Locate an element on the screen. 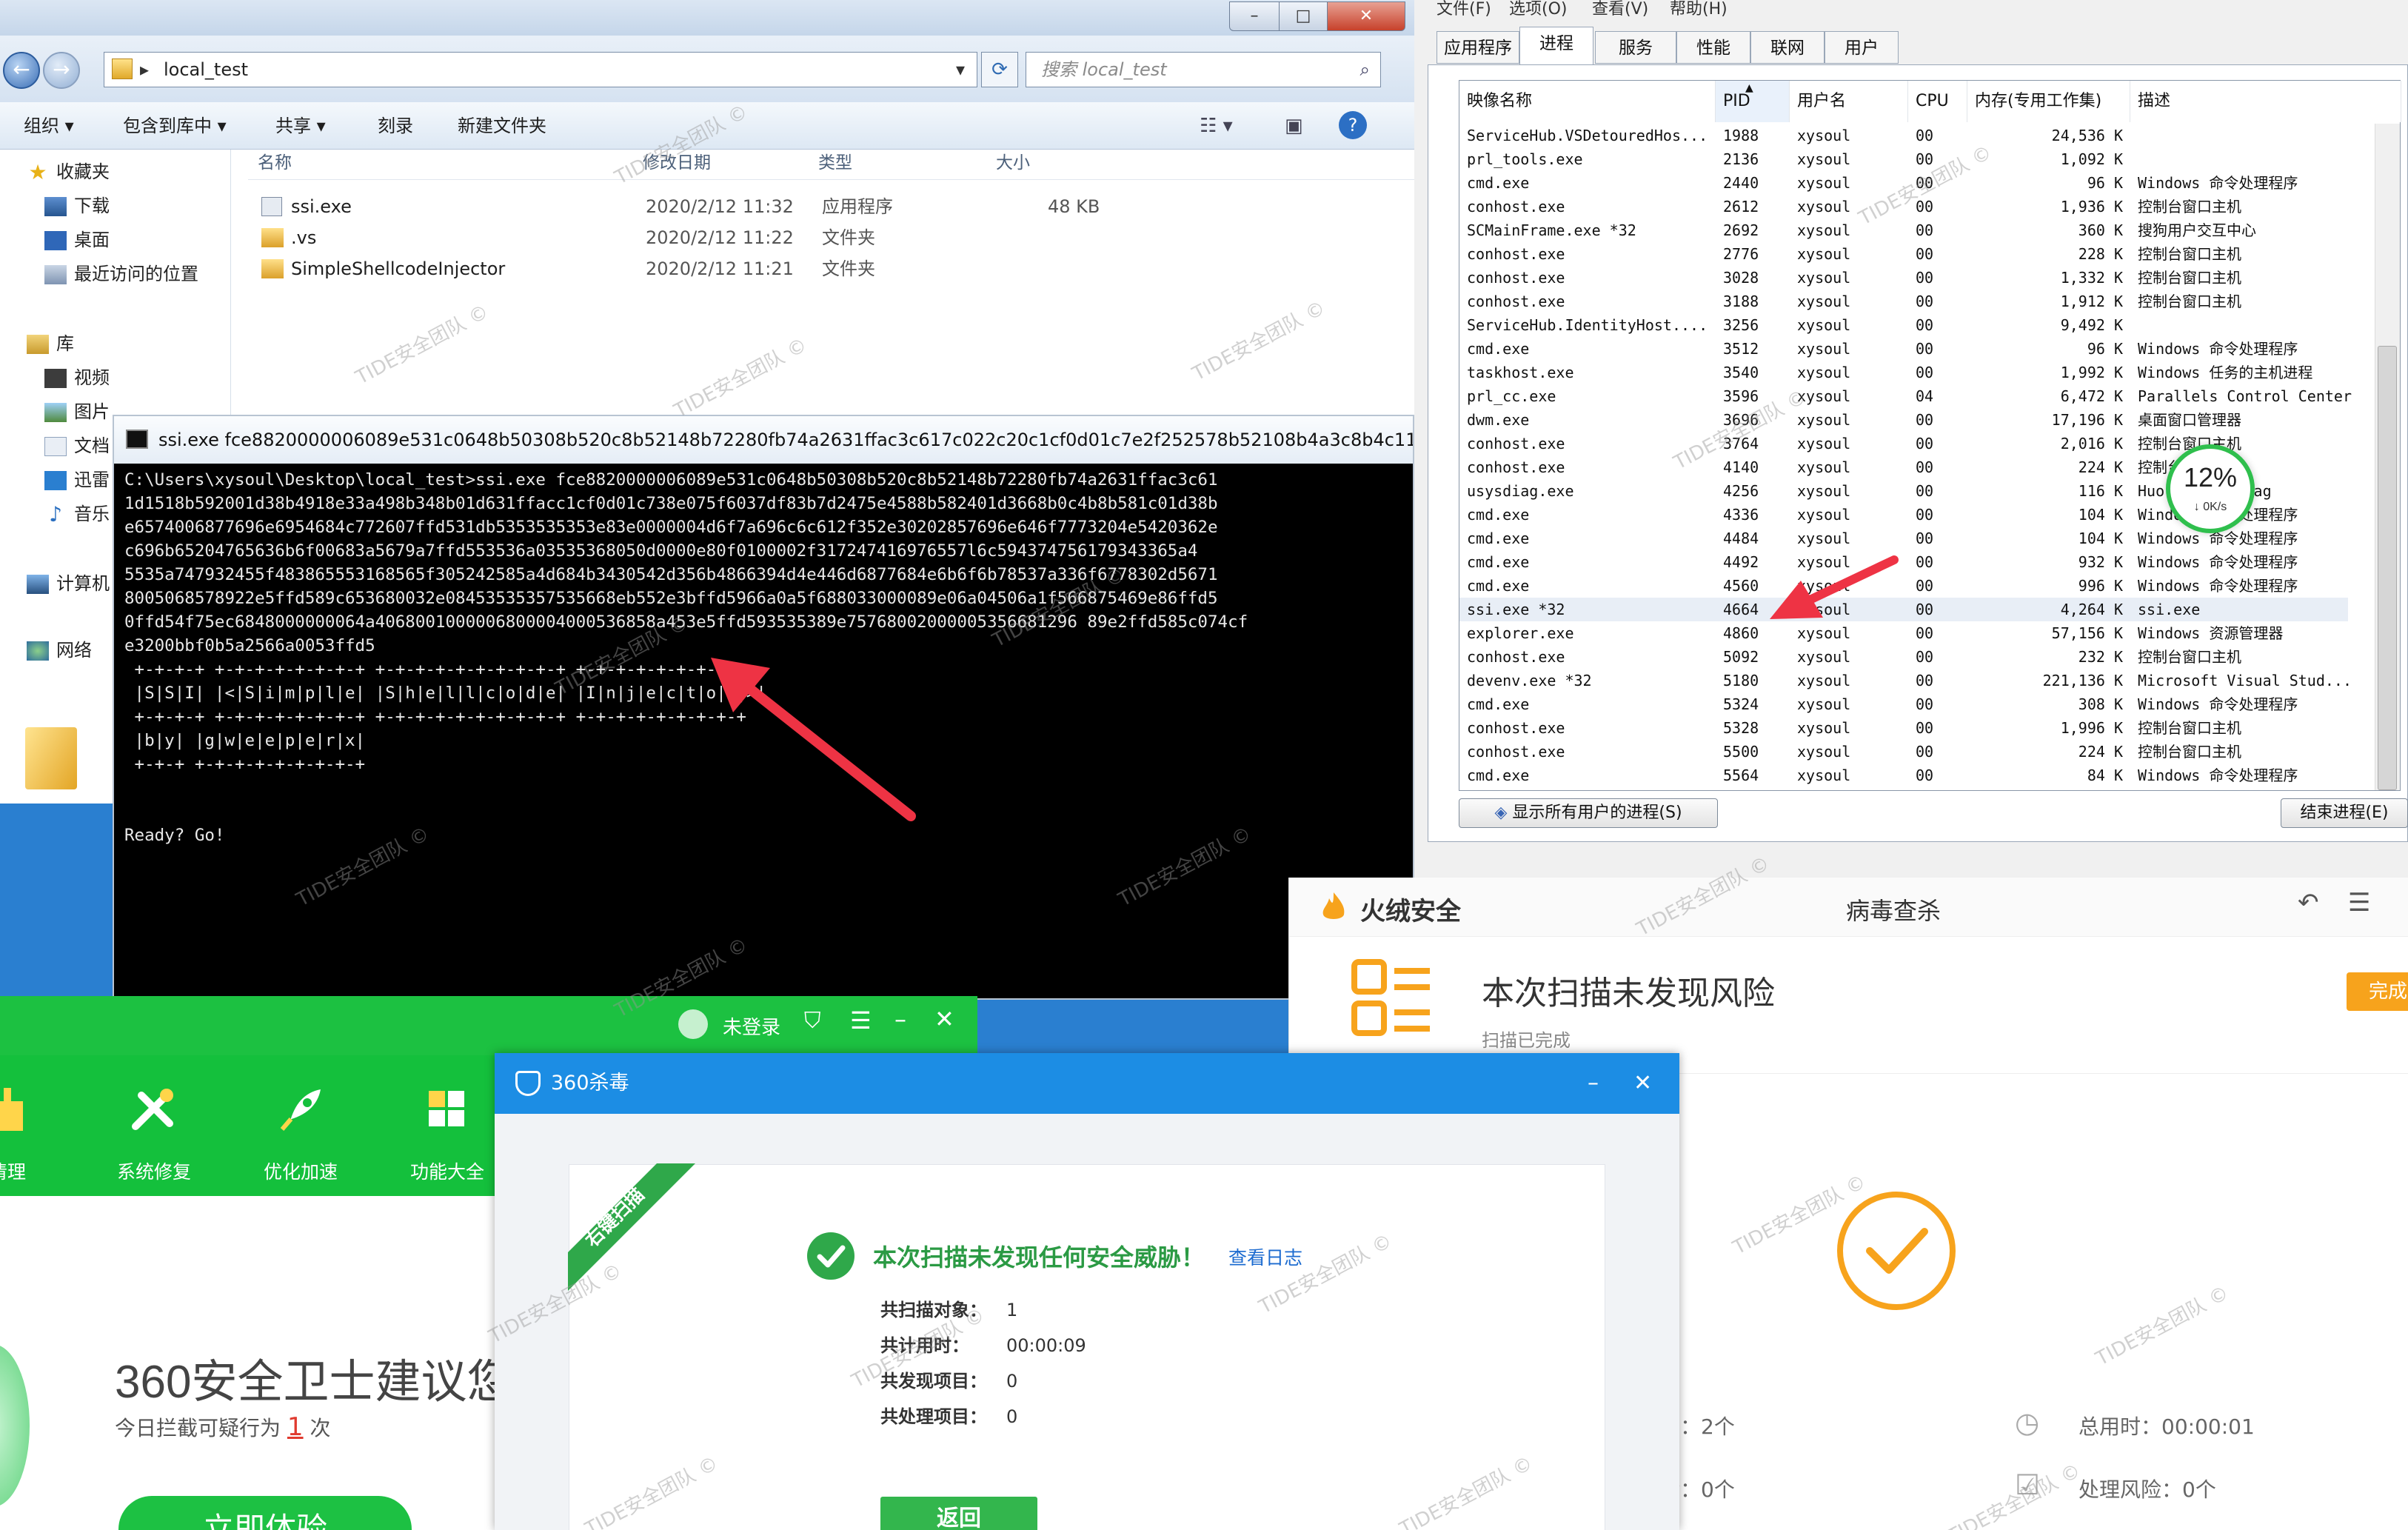 This screenshot has height=1530, width=2408. process-row: cmd.exe 4492 xysoul 00 932 K Windows 命令处理程序 is located at coordinates (1903, 562).